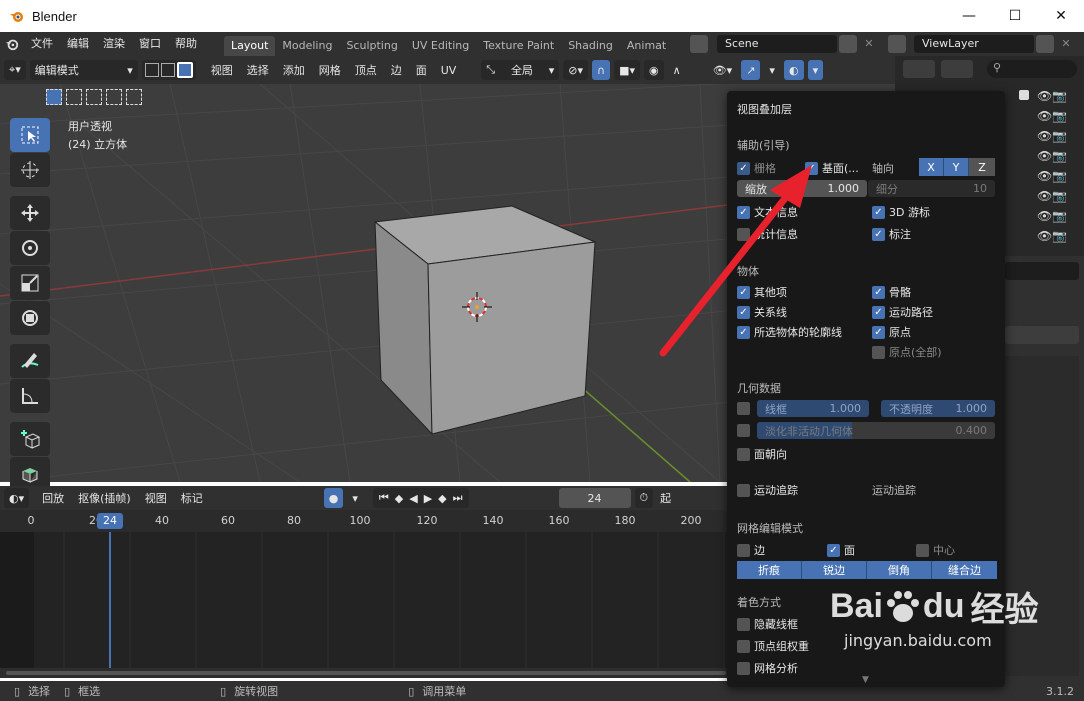  I want to click on baidu-paw-icon, so click(902, 606).